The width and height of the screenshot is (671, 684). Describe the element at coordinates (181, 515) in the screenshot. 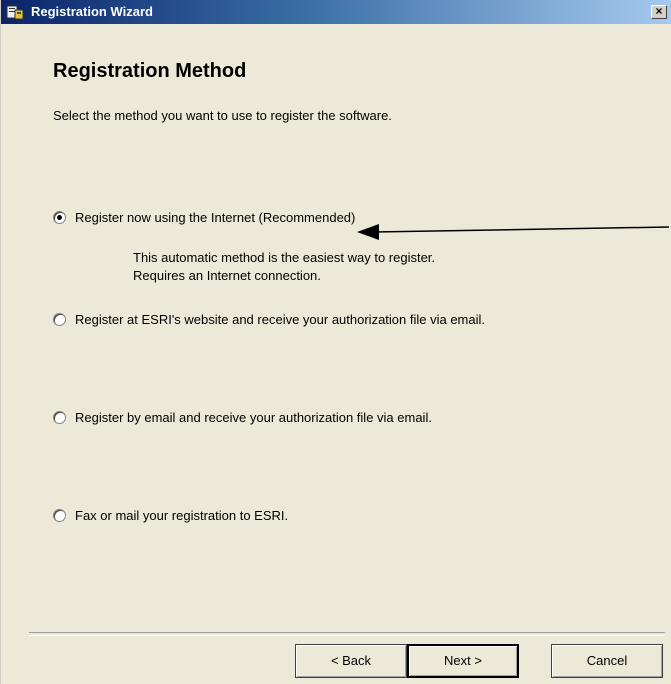

I see `option-label-fax-mail: Fax or mail your registration to ESRI.` at that location.